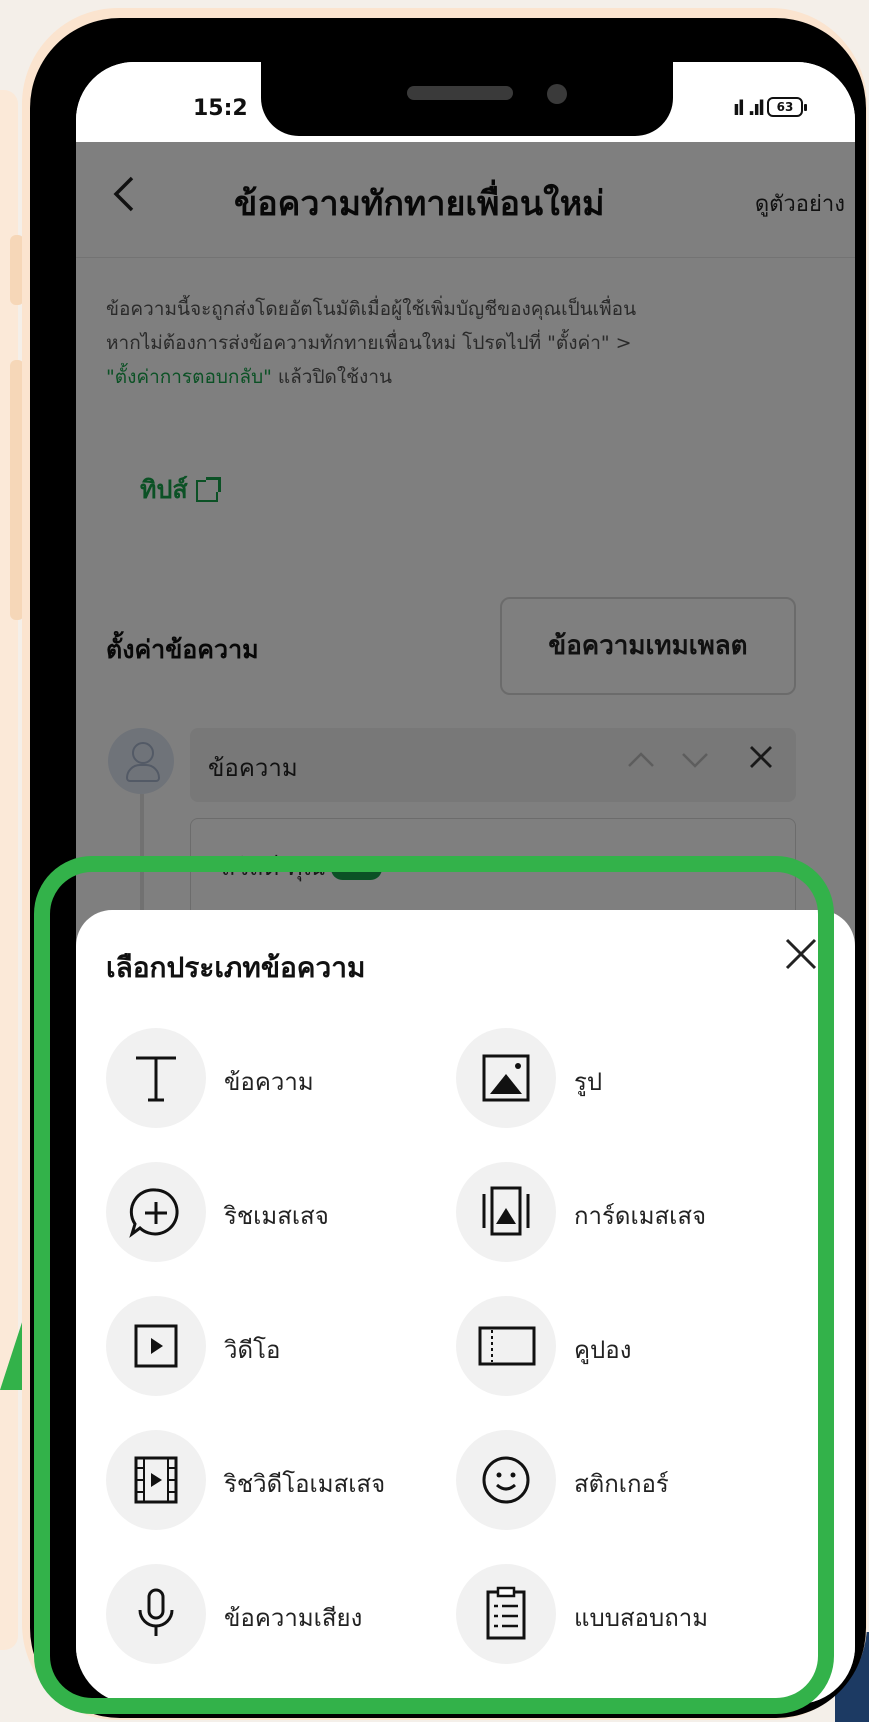 The width and height of the screenshot is (869, 1722). What do you see at coordinates (787, 107) in the screenshot?
I see `battery-icon: 63` at bounding box center [787, 107].